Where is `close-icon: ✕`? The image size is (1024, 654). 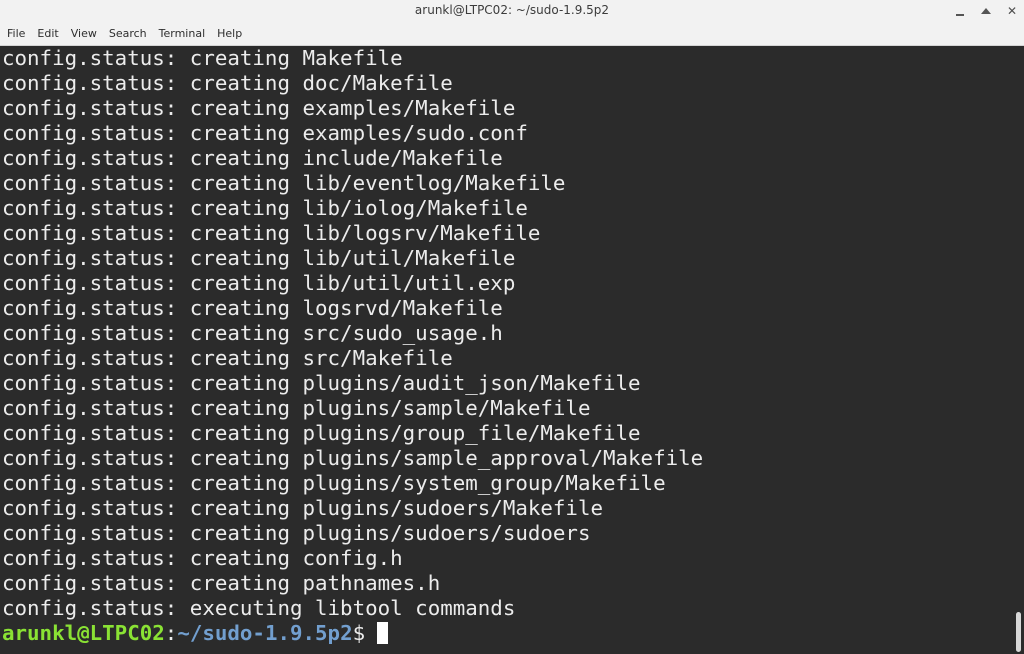 close-icon: ✕ is located at coordinates (1012, 11).